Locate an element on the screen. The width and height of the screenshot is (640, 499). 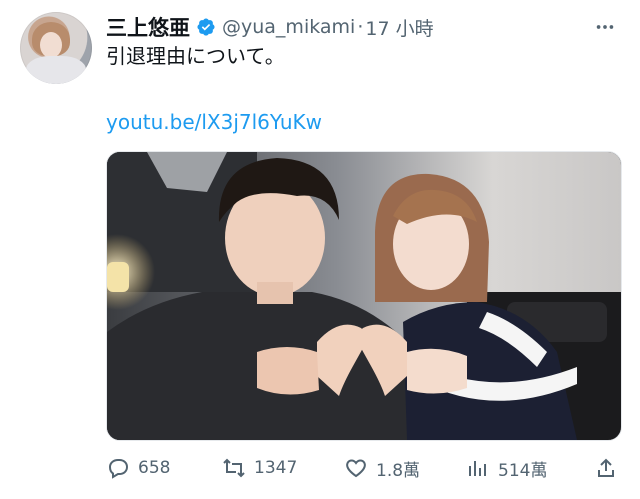
tweet-header: 三上悠亜 @yua_mikami · 17 小時 is located at coordinates (363, 27).